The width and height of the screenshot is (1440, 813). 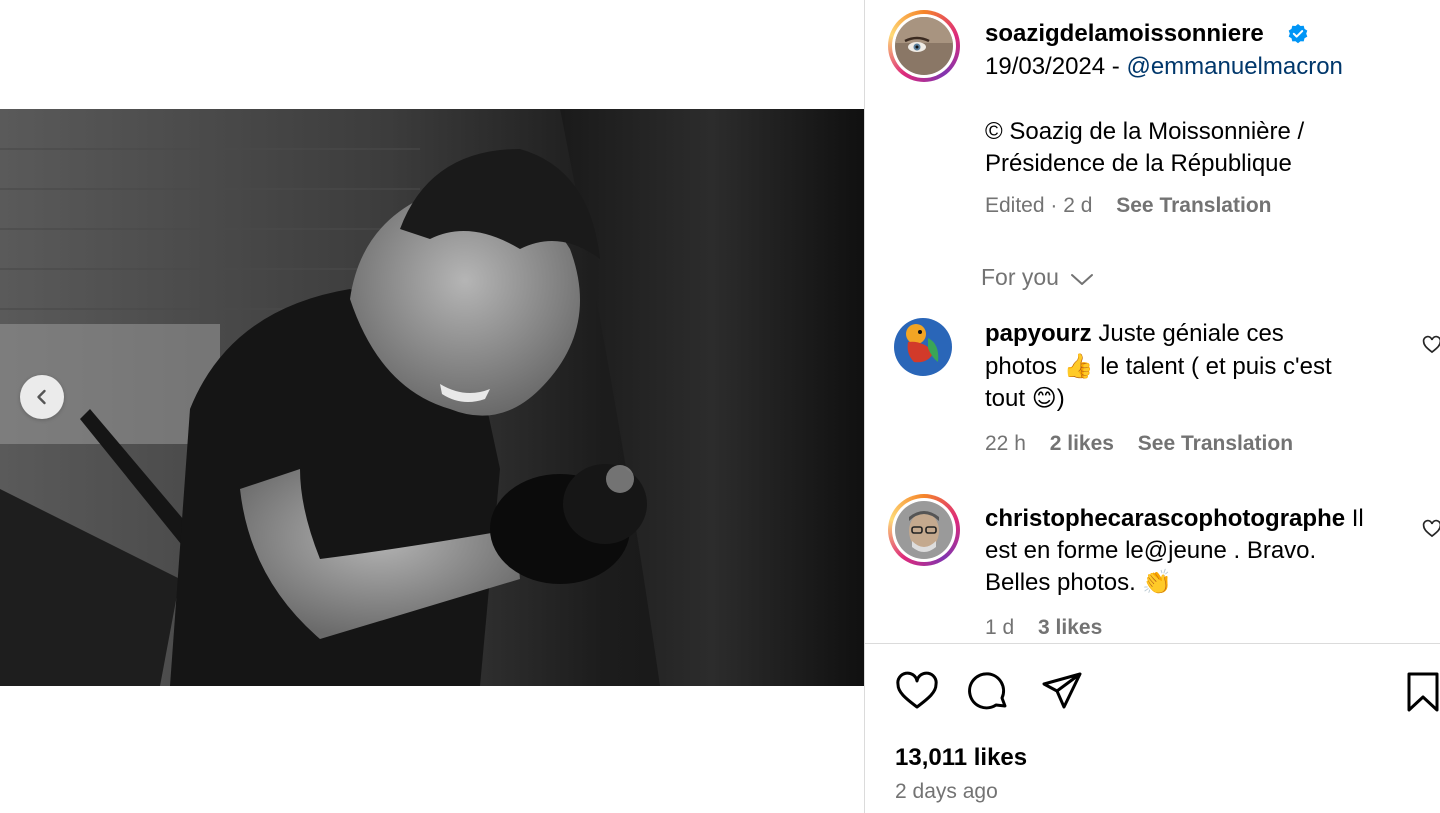 What do you see at coordinates (961, 758) in the screenshot?
I see `post-likes-count: 13,011 likes` at bounding box center [961, 758].